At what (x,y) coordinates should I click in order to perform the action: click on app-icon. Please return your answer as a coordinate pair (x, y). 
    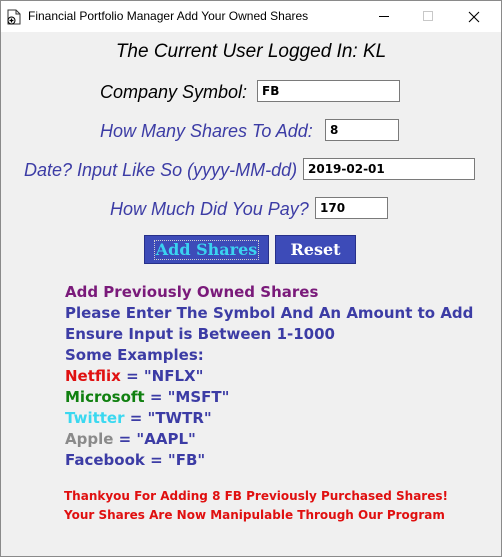
    Looking at the image, I should click on (14, 17).